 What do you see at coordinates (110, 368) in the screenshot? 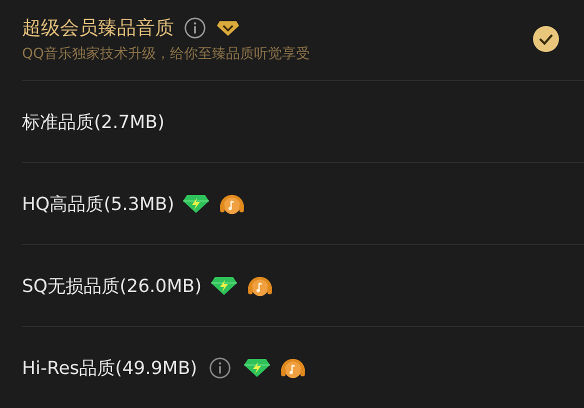
I see `quality-option: Hi-Res品质(49.9MB)` at bounding box center [110, 368].